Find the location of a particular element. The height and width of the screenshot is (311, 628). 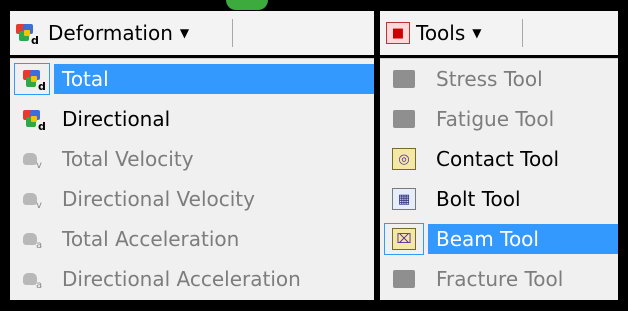

menu-item-directional-velocity: v Directional Velocity is located at coordinates (192, 199).